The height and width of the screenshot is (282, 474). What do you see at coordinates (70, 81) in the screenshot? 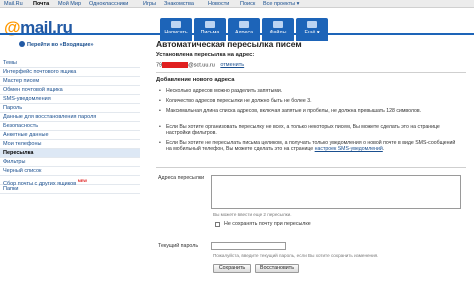
I see `sidebar-item-letter-wizard: Мастер писем` at bounding box center [70, 81].